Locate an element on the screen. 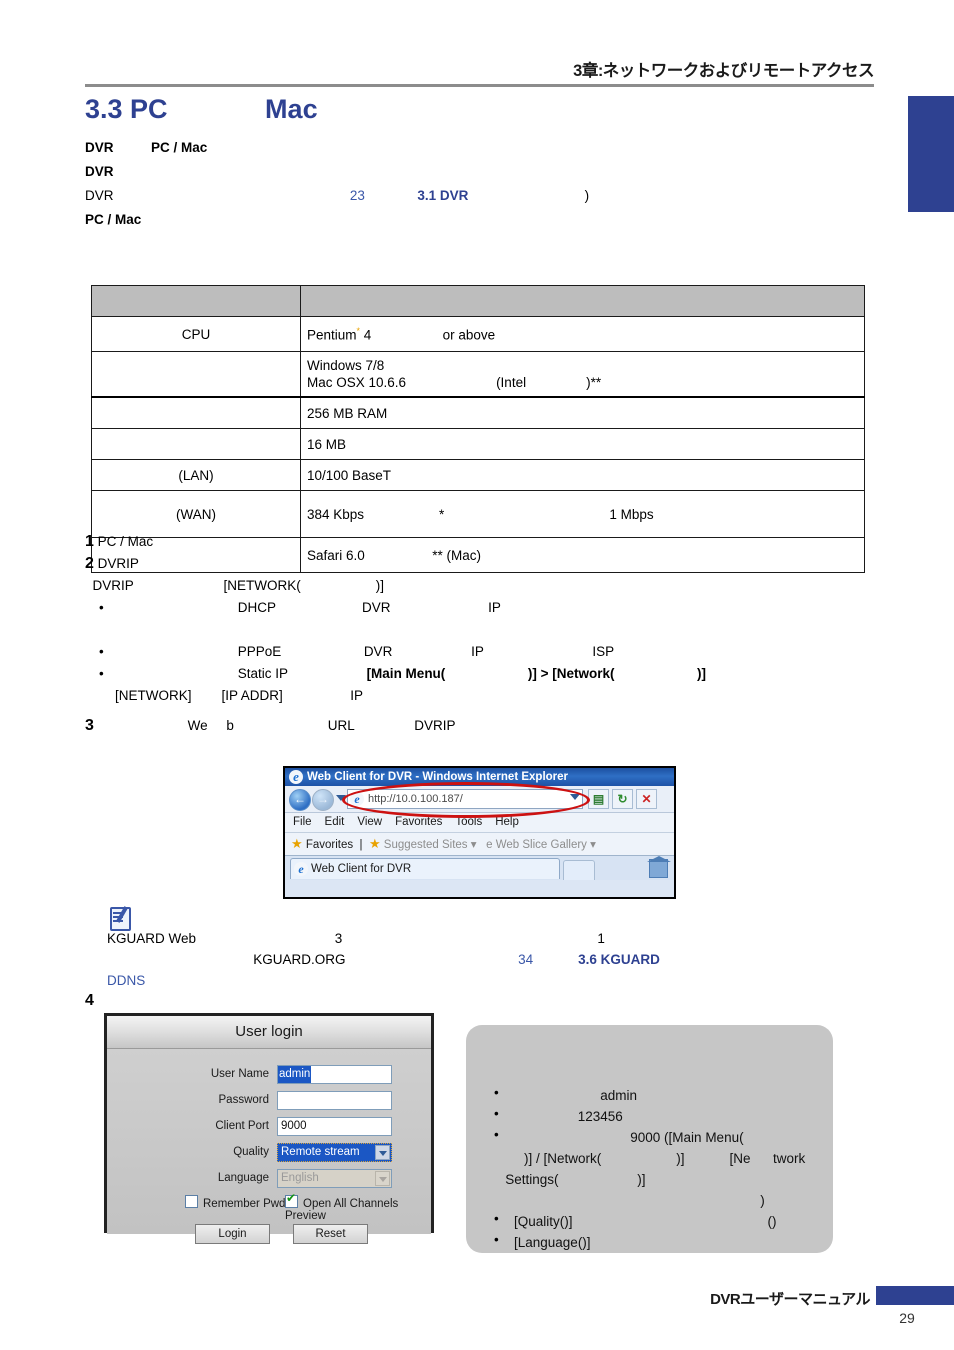  address-bar: e http://10.0.100.187/ is located at coordinates (465, 799).